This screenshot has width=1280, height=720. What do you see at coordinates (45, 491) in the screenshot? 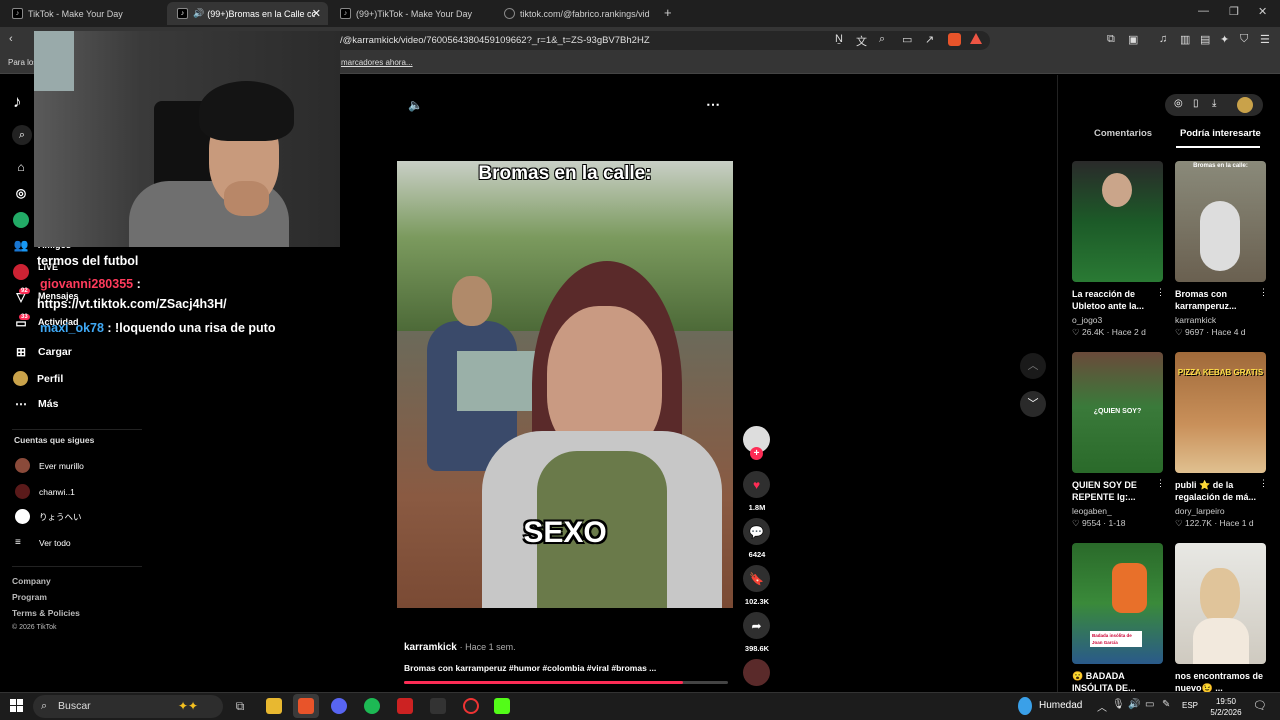
I see `following-account: chanwi..1` at bounding box center [45, 491].